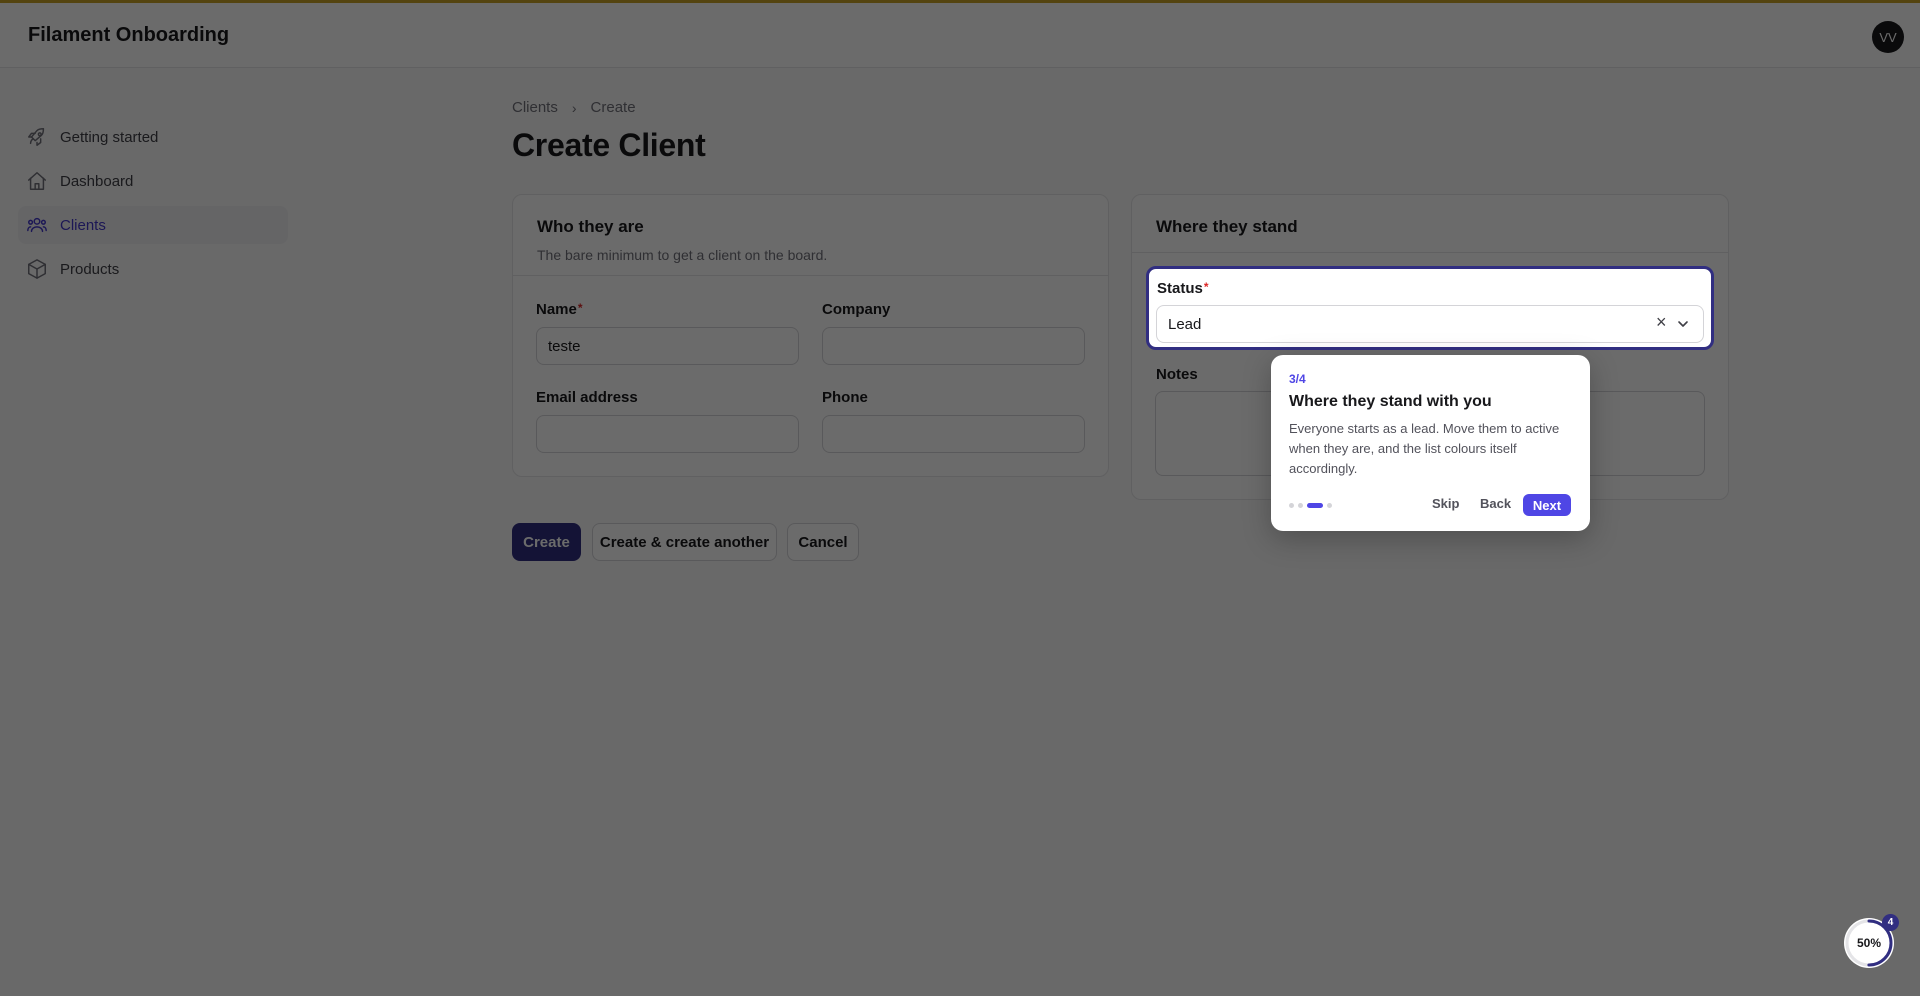  Describe the element at coordinates (953, 346) in the screenshot. I see `company-field` at that location.